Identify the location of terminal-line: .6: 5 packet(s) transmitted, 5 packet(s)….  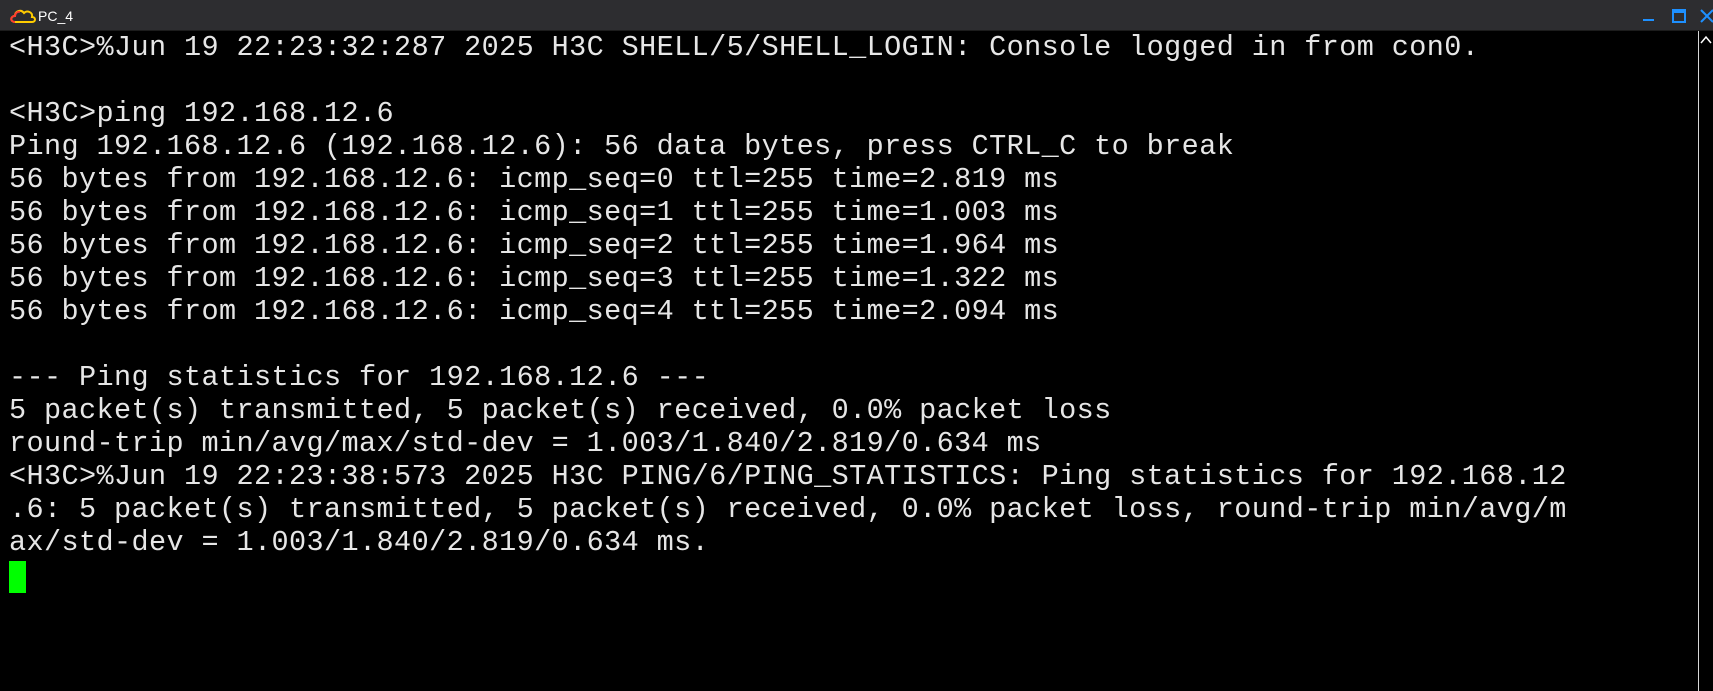
(788, 509).